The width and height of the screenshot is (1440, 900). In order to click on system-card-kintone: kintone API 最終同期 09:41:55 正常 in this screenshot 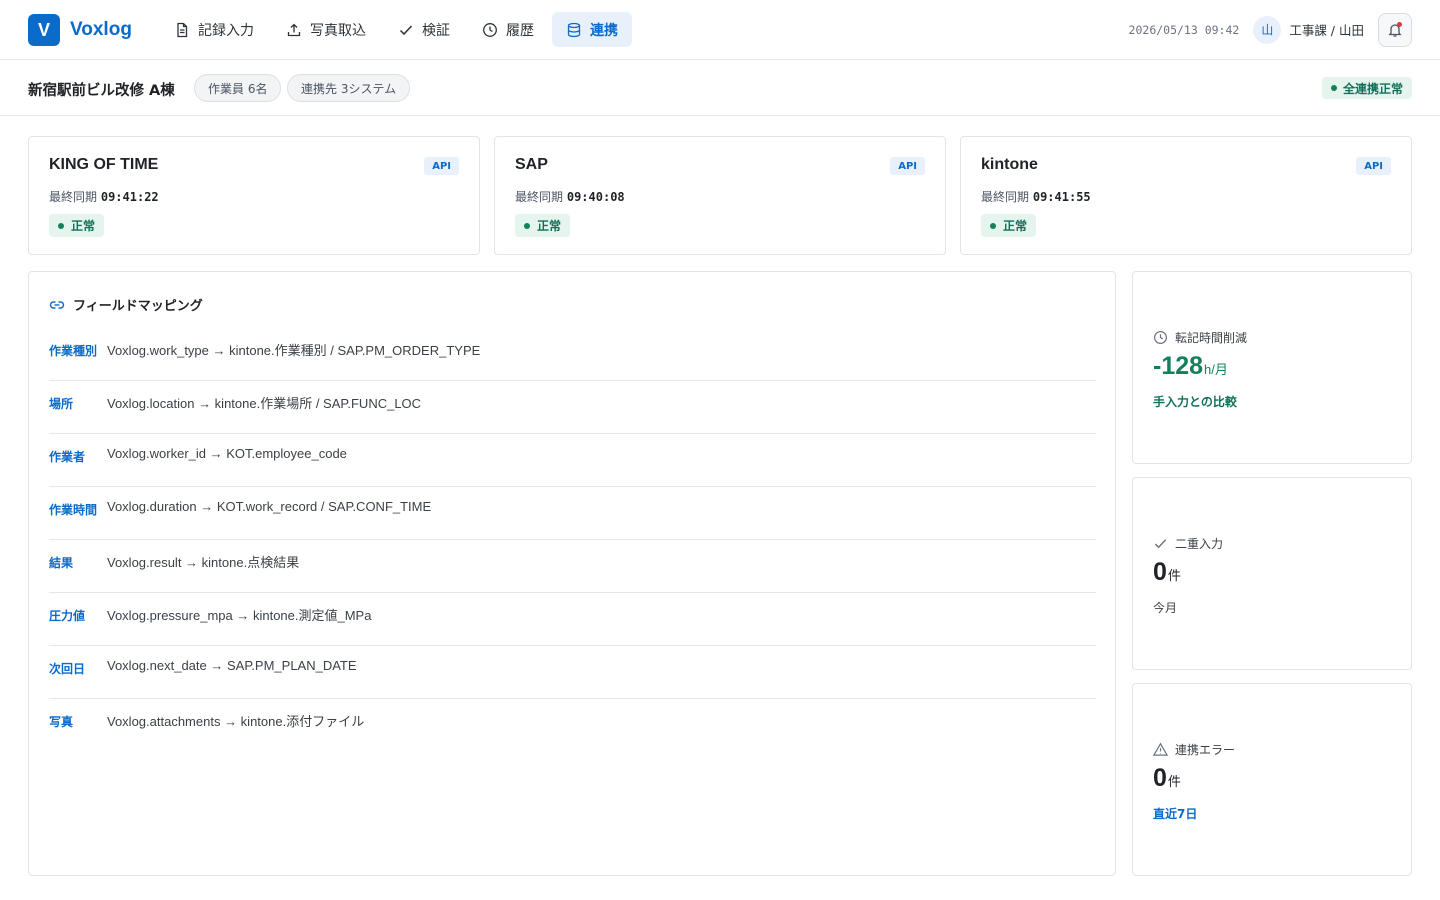, I will do `click(1186, 195)`.